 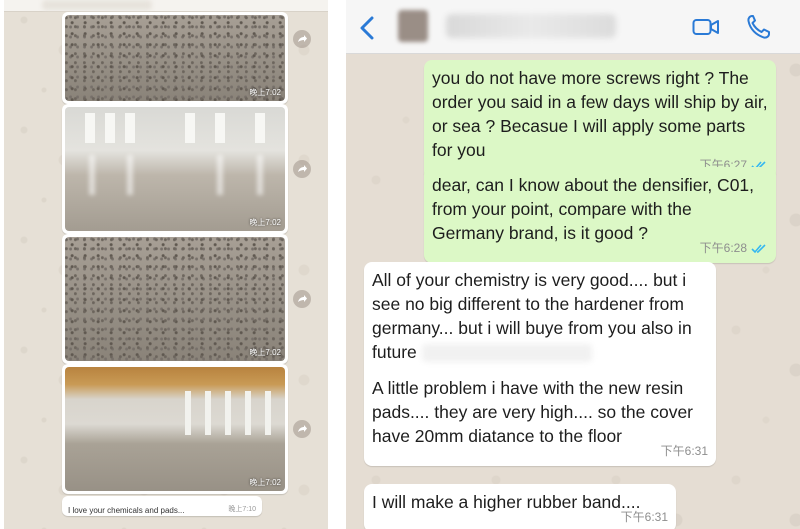 What do you see at coordinates (506, 353) in the screenshot?
I see `redacted-text` at bounding box center [506, 353].